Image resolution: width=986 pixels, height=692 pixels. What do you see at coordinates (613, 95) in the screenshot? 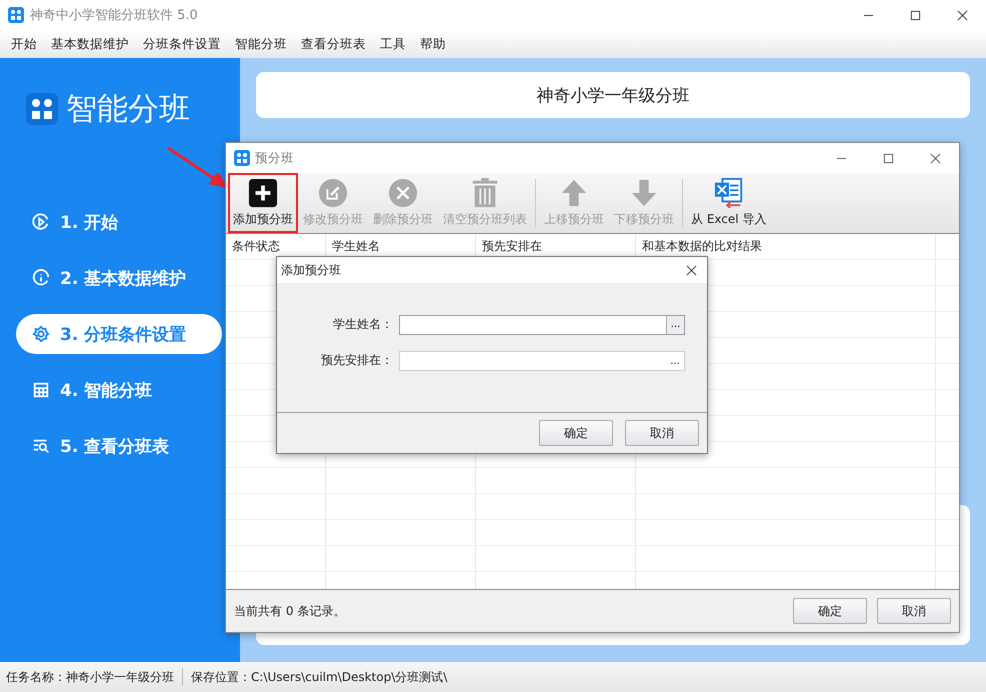
I see `project-title-card: 神奇小学一年级分班` at bounding box center [613, 95].